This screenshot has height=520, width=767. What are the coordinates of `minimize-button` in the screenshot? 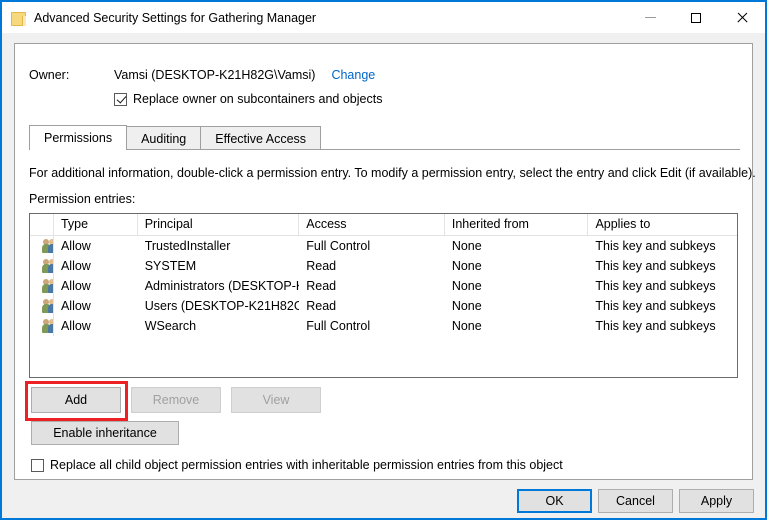 It's located at (650, 17).